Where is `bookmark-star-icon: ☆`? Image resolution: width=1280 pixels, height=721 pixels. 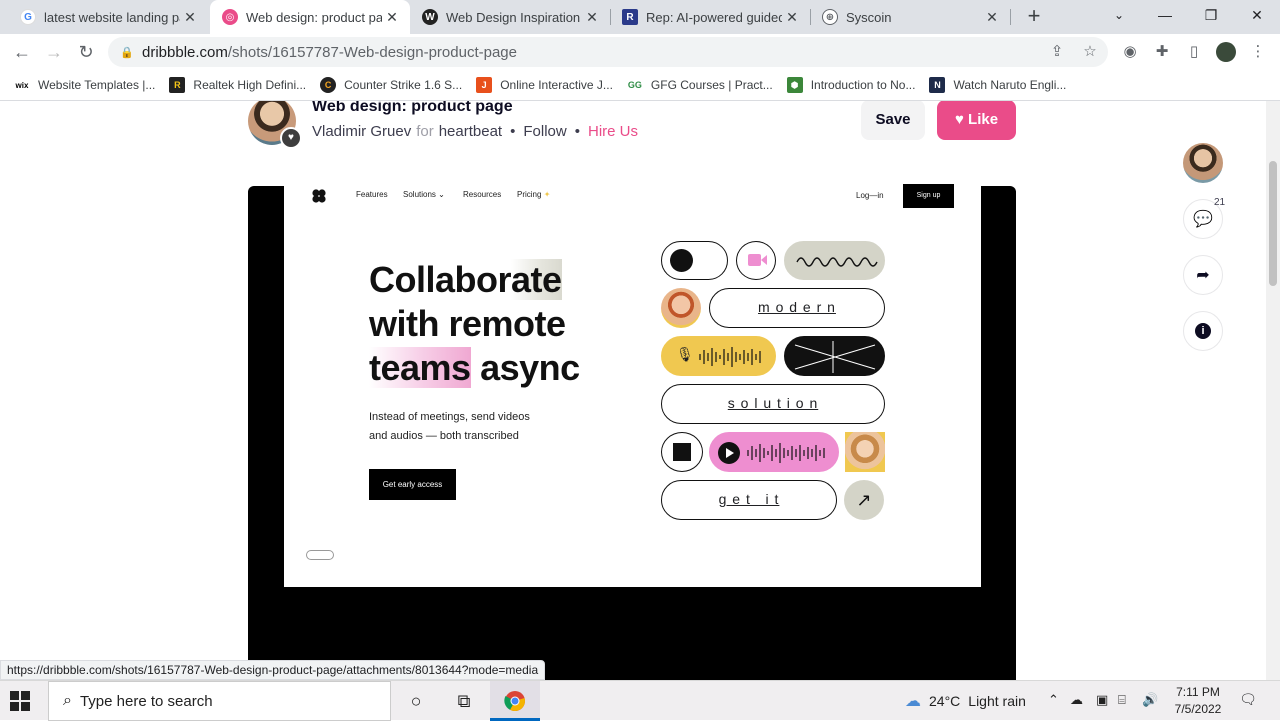 bookmark-star-icon: ☆ is located at coordinates (1090, 52).